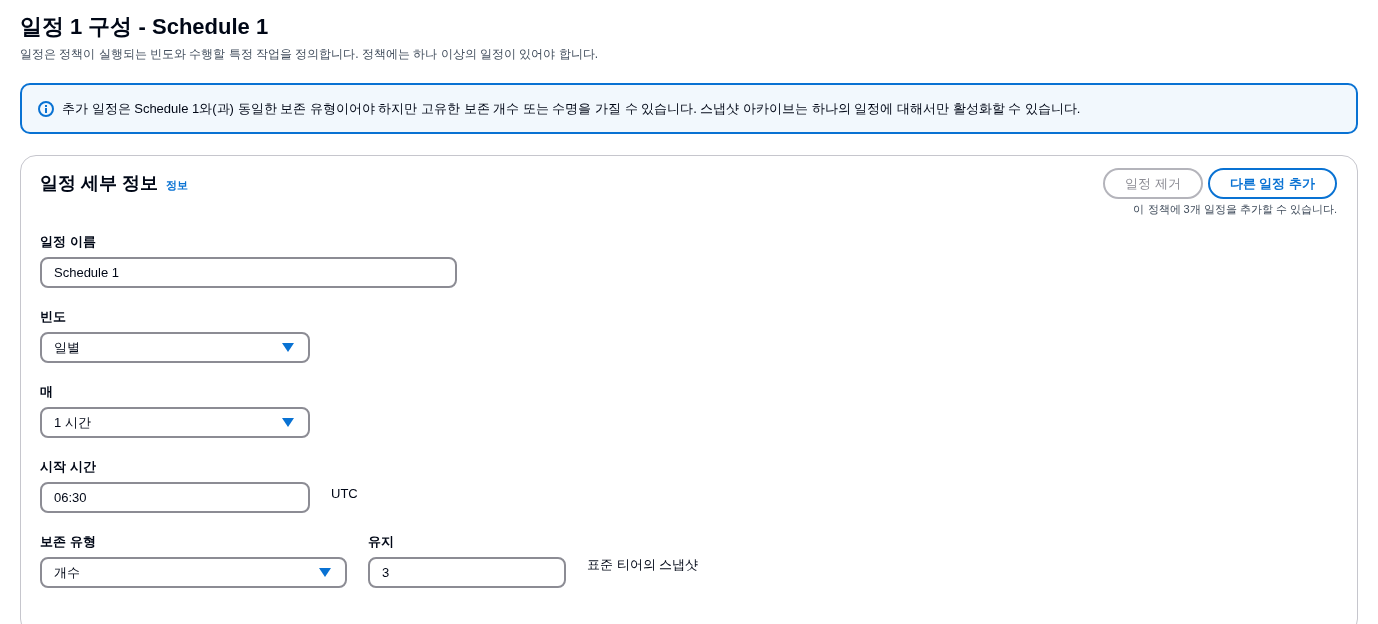  What do you see at coordinates (99, 183) in the screenshot?
I see `card-title: 일정 세부 정보` at bounding box center [99, 183].